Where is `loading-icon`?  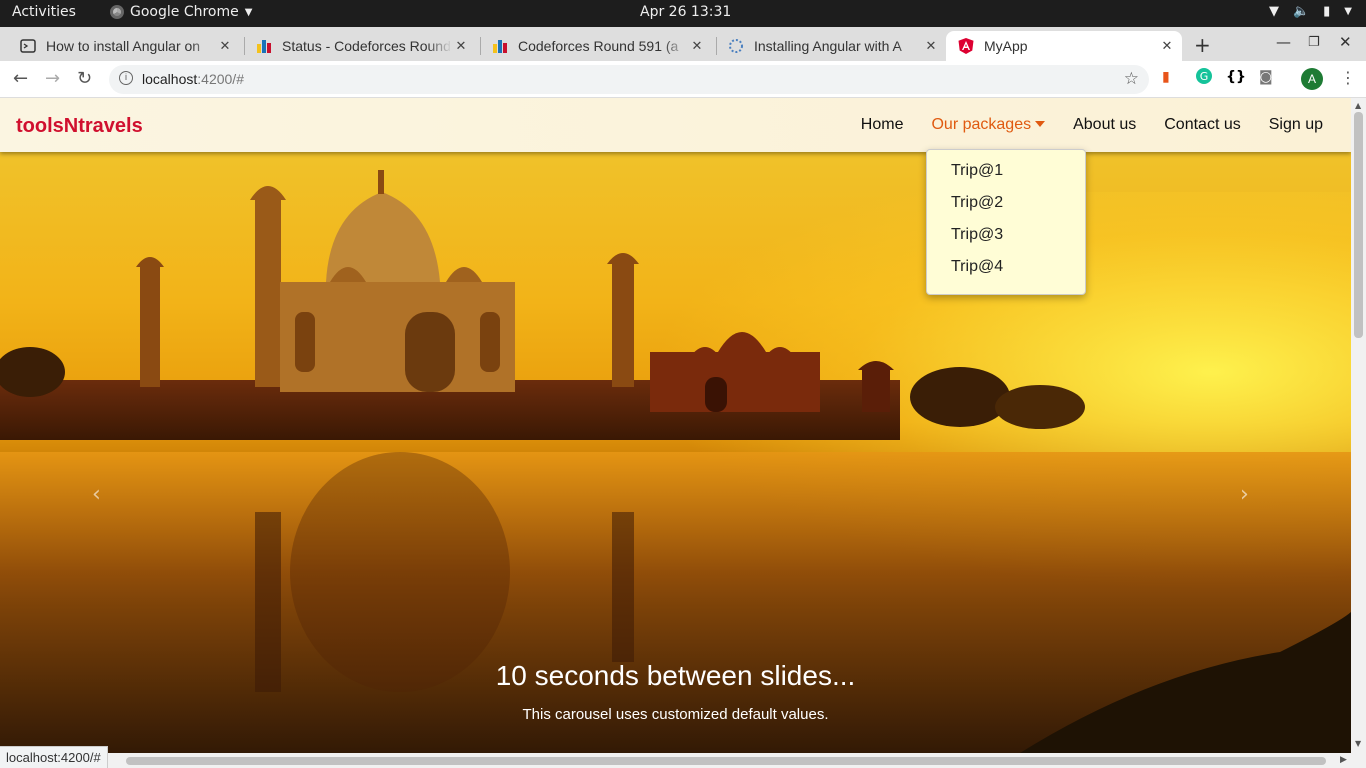 loading-icon is located at coordinates (736, 46).